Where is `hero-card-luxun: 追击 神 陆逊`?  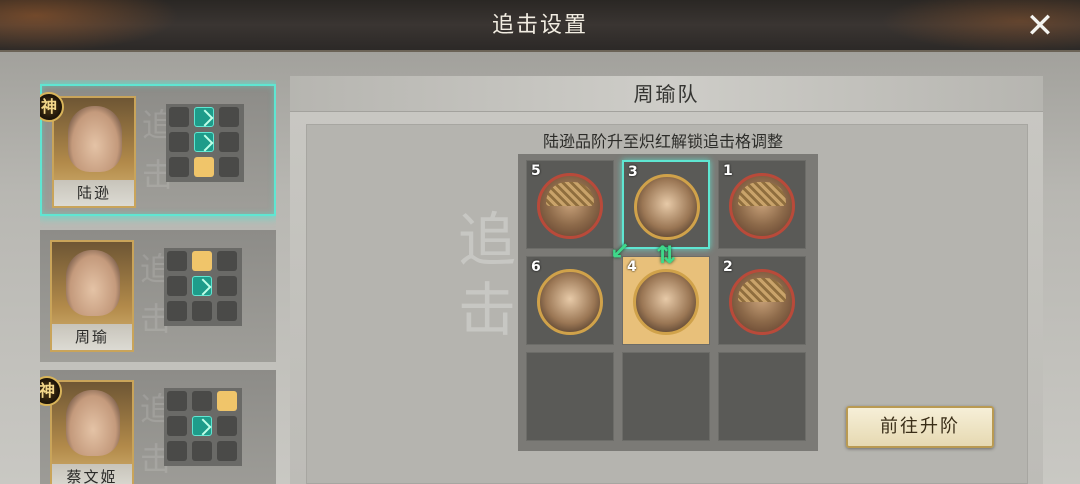
hero-card-luxun: 追击 神 陆逊 is located at coordinates (158, 150).